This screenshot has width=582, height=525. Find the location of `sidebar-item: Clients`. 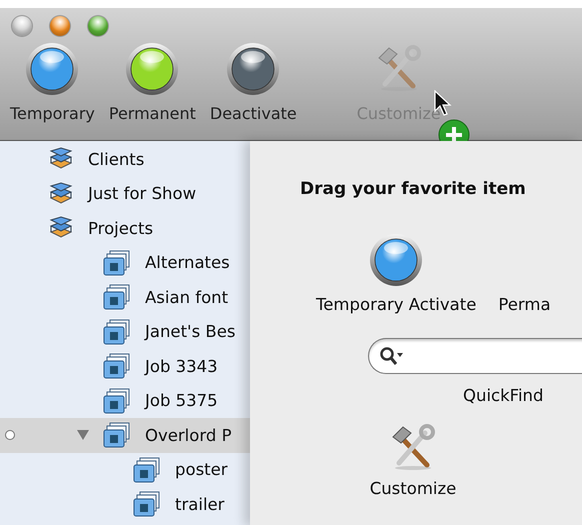

sidebar-item: Clients is located at coordinates (125, 159).